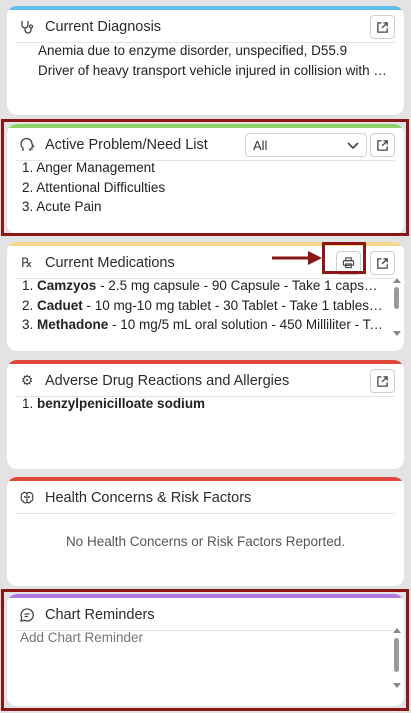 The height and width of the screenshot is (713, 411). I want to click on medications-header: ℞ Current Medications, so click(205, 263).